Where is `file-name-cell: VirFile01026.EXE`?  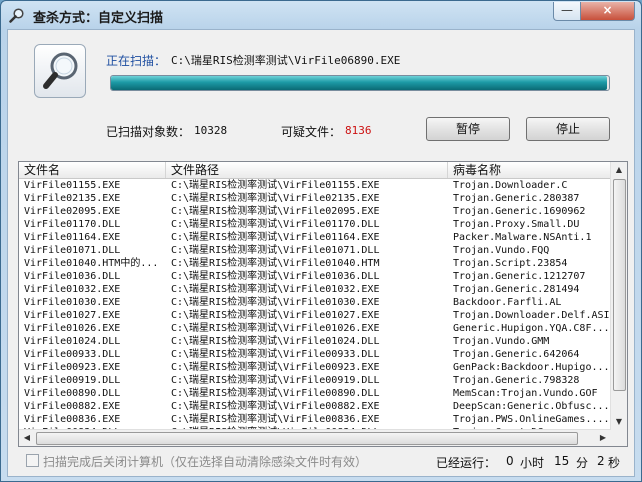
file-name-cell: VirFile01026.EXE is located at coordinates (72, 328).